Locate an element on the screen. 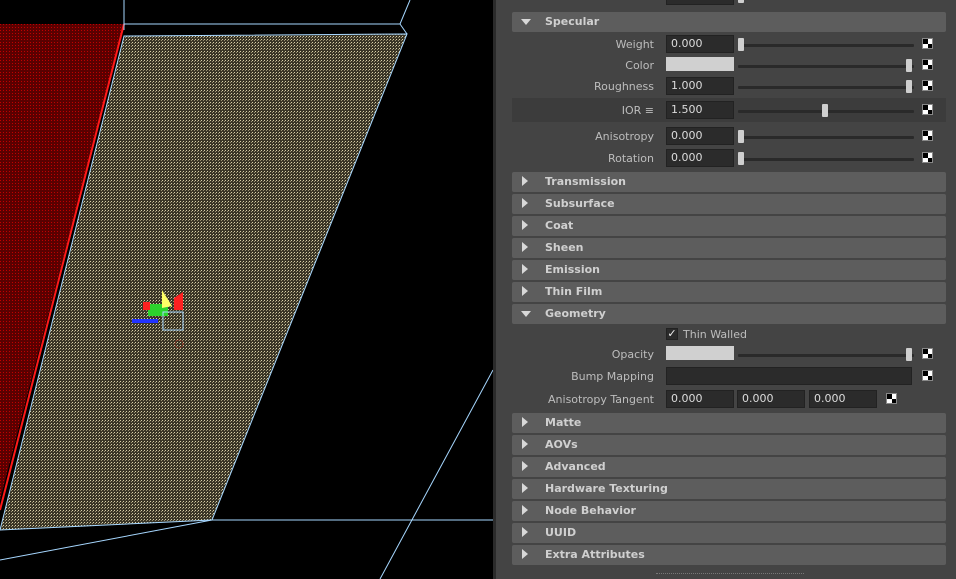 This screenshot has height=579, width=956. section-matte: Matte is located at coordinates (729, 423).